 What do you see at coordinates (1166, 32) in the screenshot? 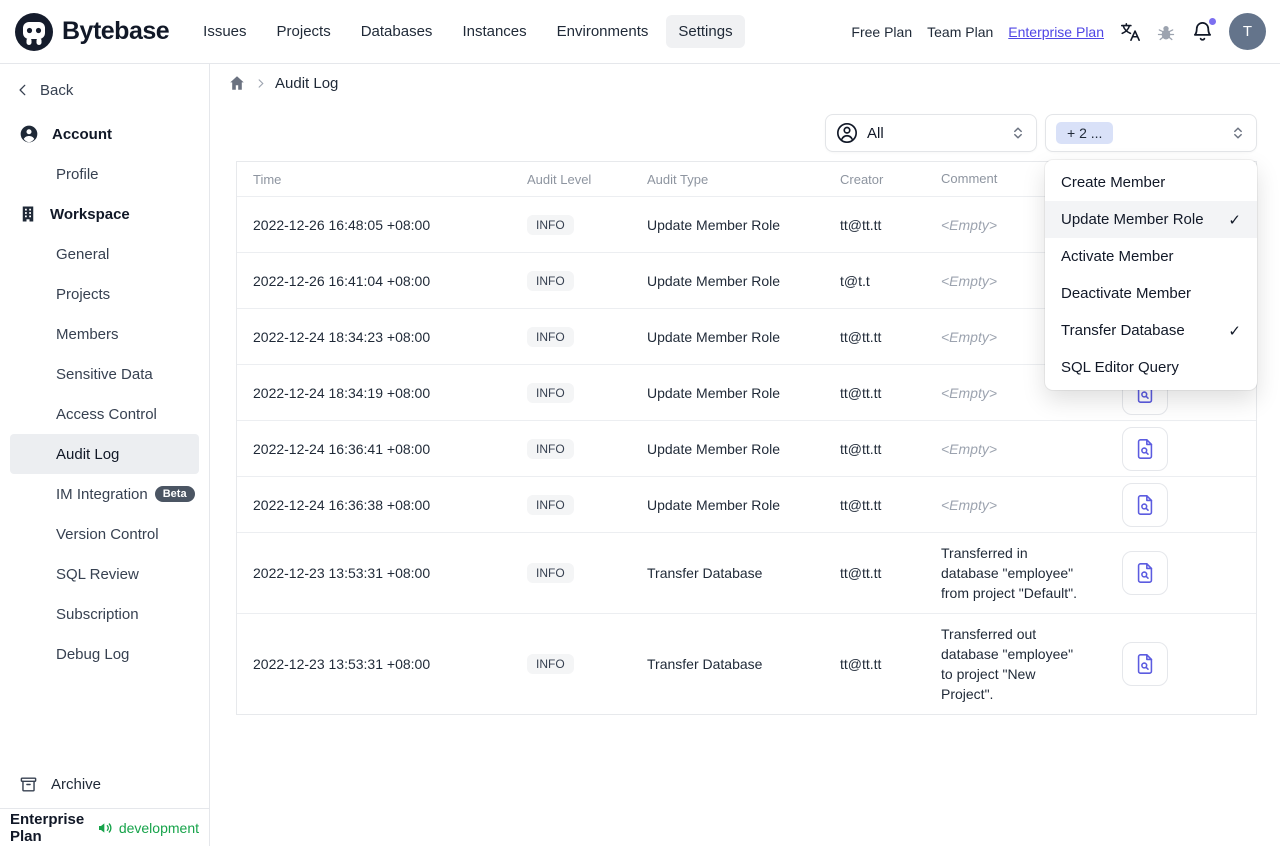
I see `bug-report-icon` at bounding box center [1166, 32].